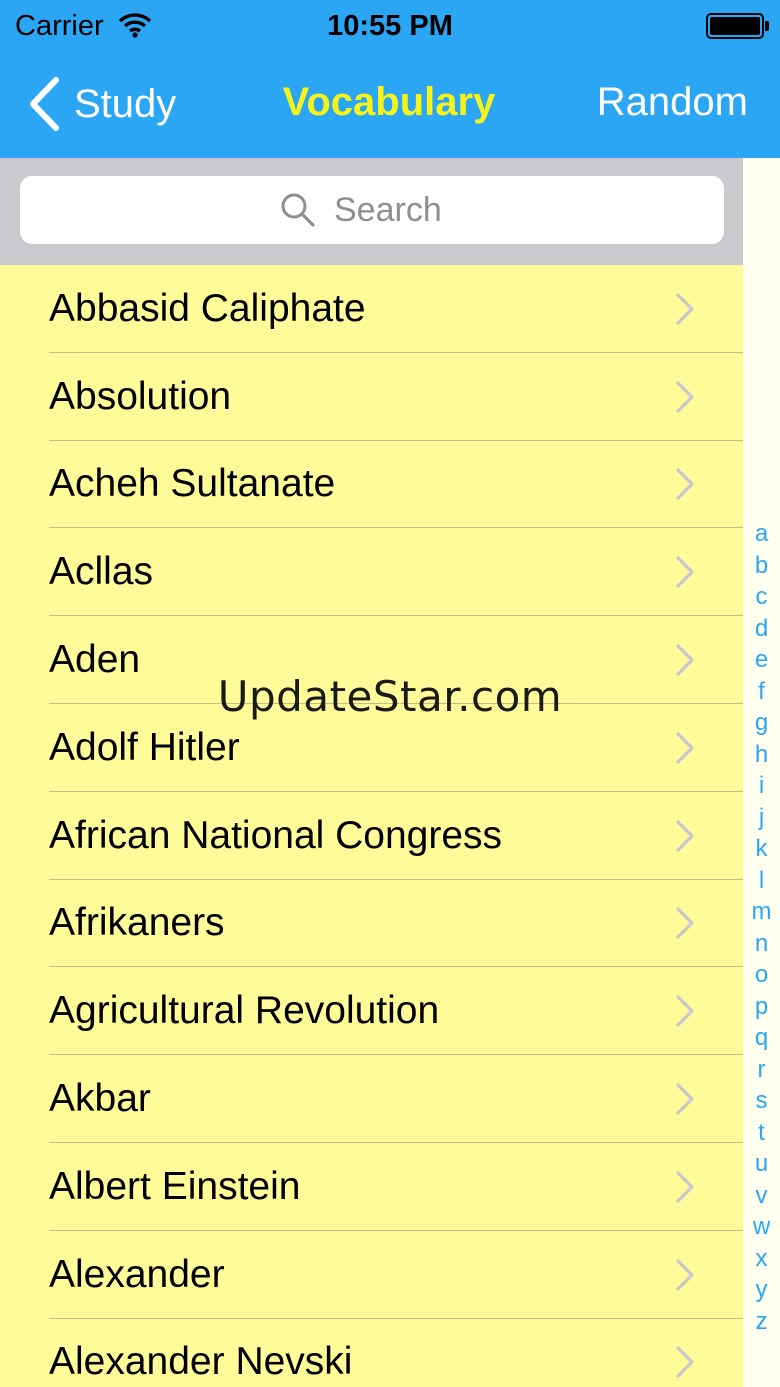  What do you see at coordinates (761, 723) in the screenshot?
I see `index-letter: g` at bounding box center [761, 723].